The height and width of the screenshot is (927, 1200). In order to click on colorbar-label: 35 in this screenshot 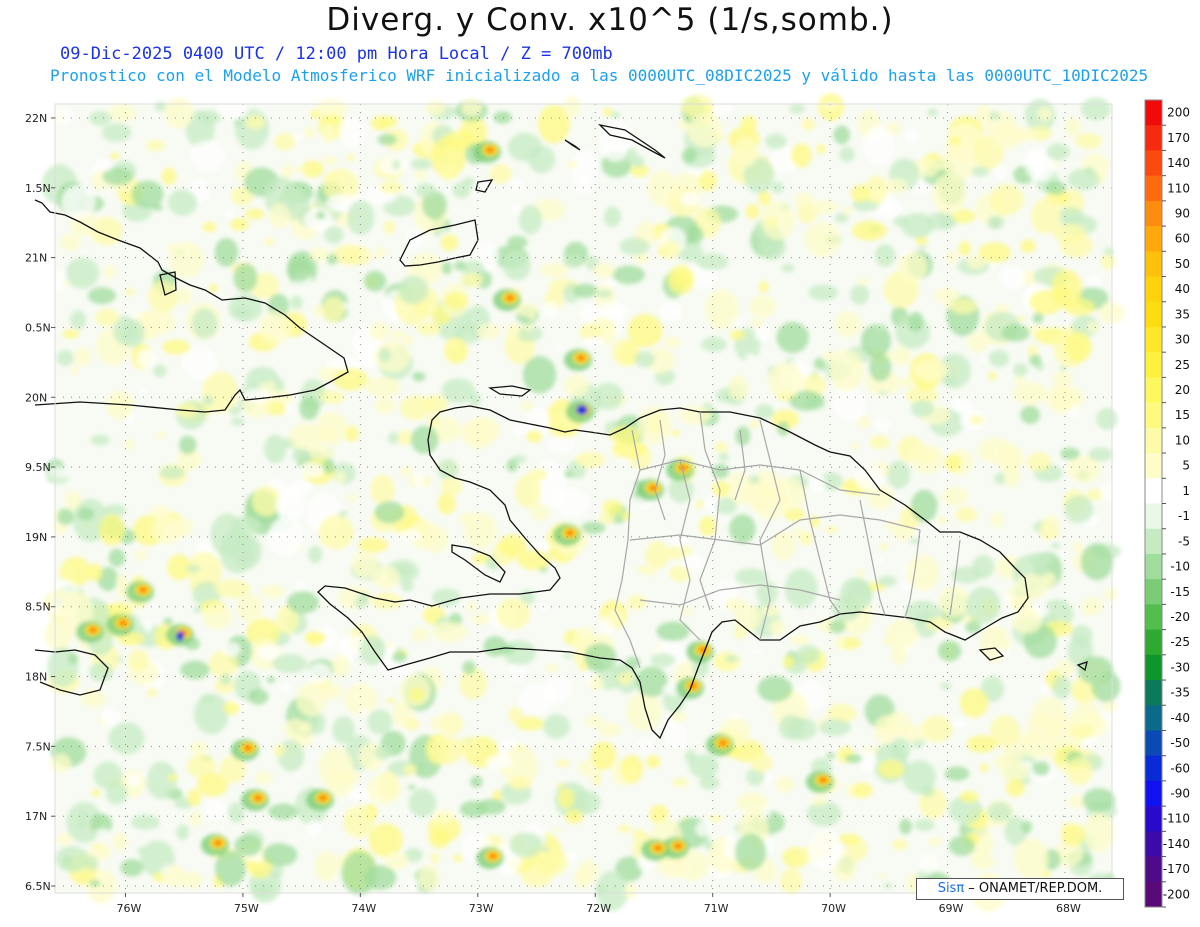, I will do `click(1182, 314)`.